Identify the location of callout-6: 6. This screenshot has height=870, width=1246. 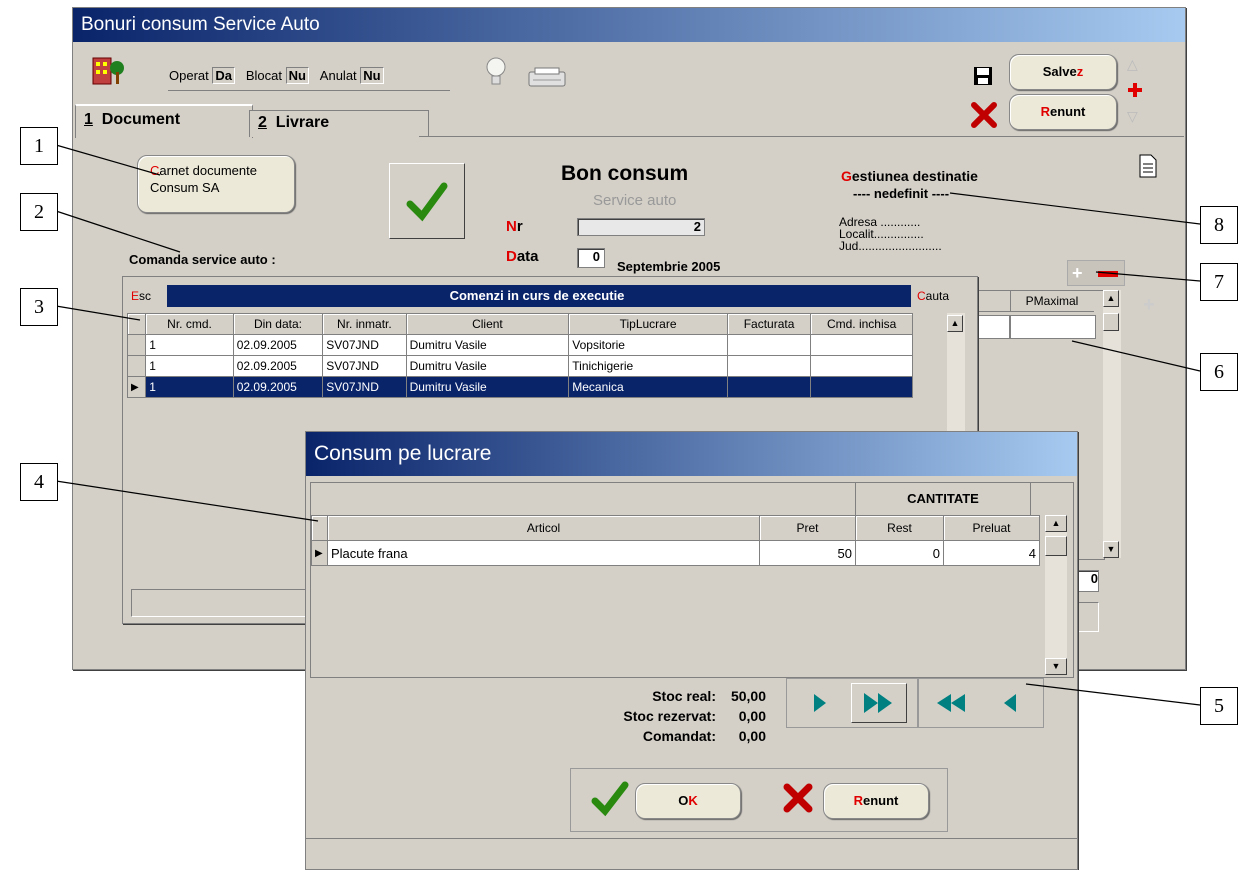
(1219, 372).